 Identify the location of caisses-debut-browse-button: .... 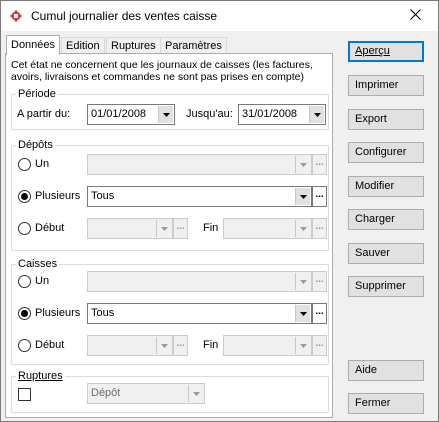
(180, 345).